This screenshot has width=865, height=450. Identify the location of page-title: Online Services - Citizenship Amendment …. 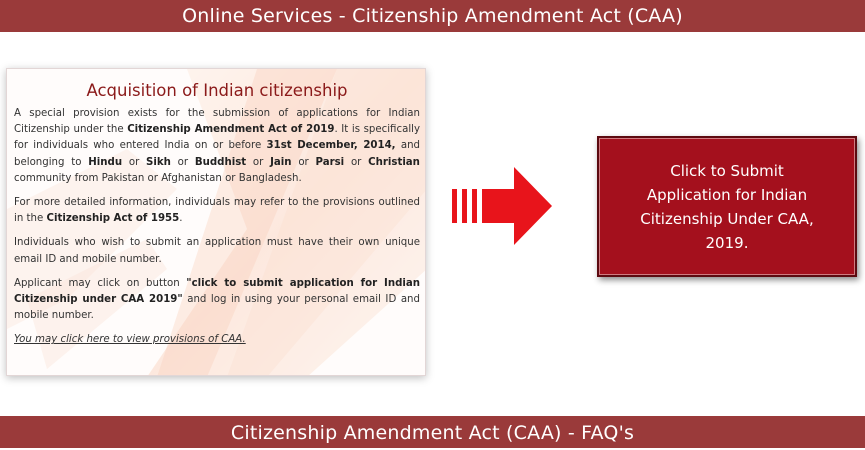
(432, 16).